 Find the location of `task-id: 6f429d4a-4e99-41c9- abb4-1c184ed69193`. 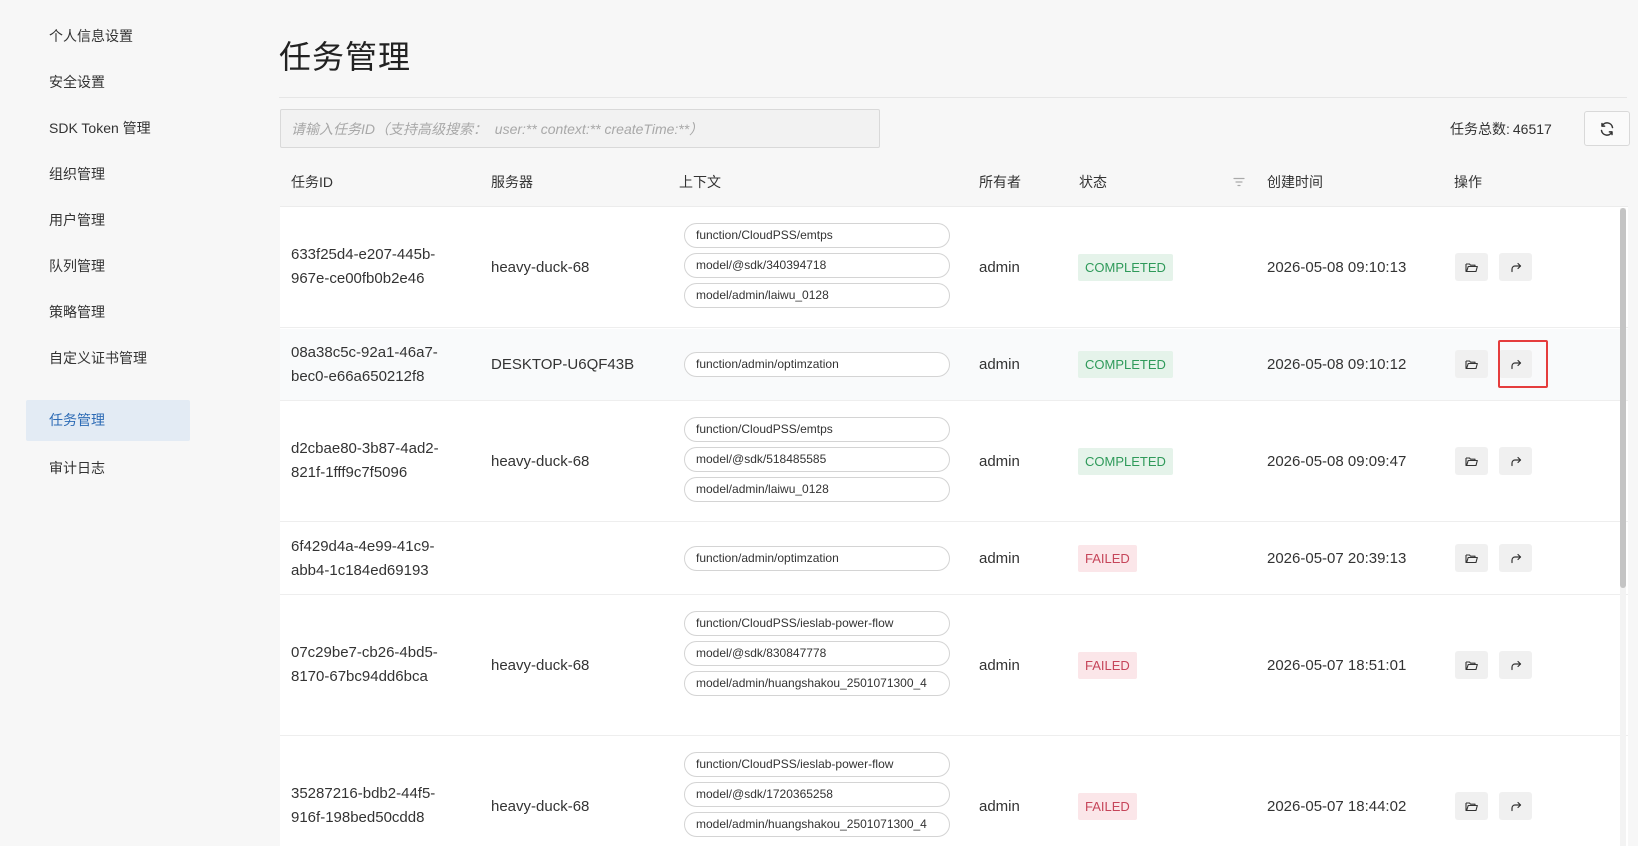

task-id: 6f429d4a-4e99-41c9- abb4-1c184ed69193 is located at coordinates (363, 558).